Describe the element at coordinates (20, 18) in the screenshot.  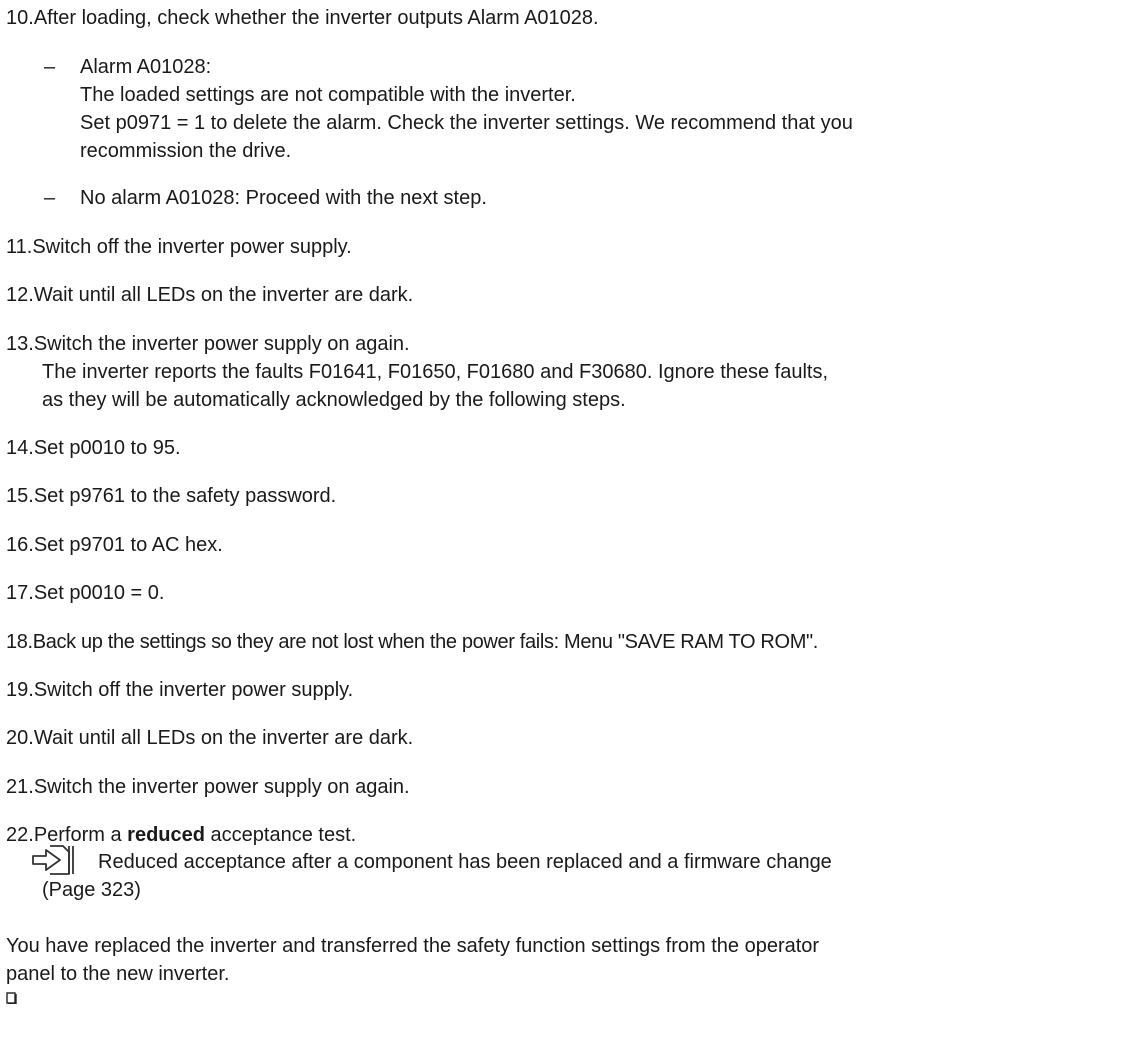
I see `step-number: 10.` at that location.